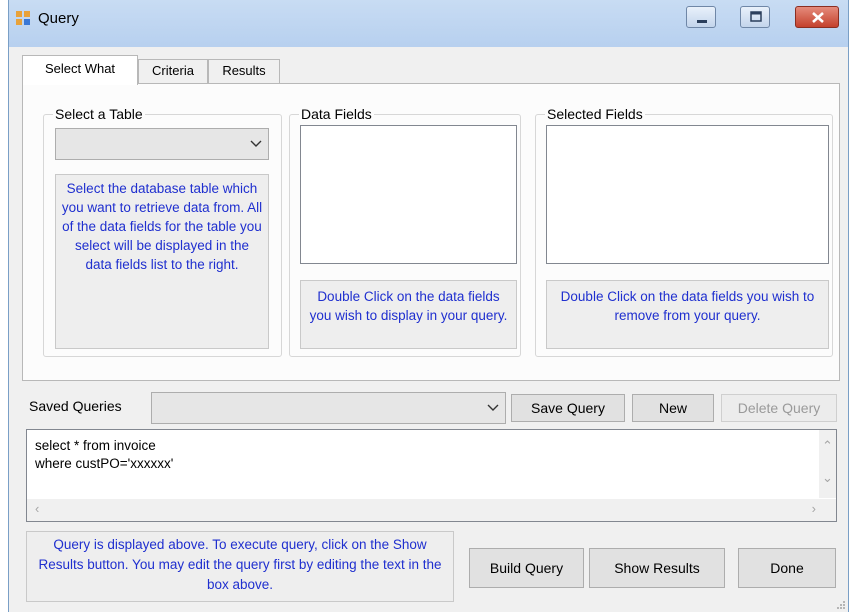  Describe the element at coordinates (23, 18) in the screenshot. I see `app-icon` at that location.